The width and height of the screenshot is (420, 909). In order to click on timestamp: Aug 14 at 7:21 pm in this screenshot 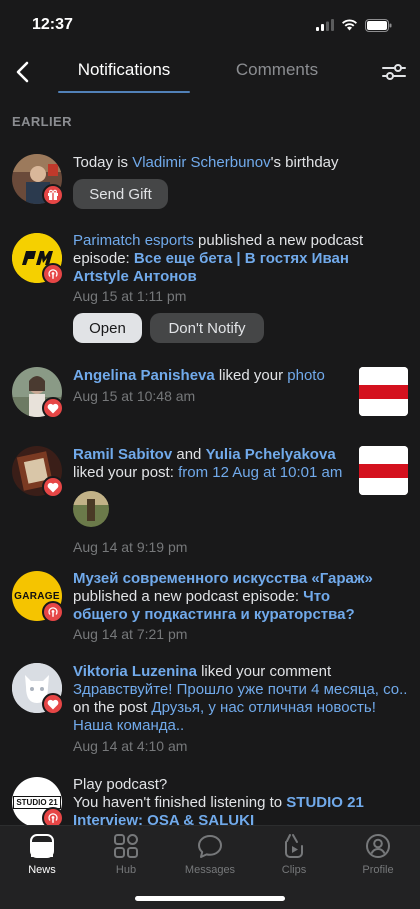, I will do `click(130, 634)`.